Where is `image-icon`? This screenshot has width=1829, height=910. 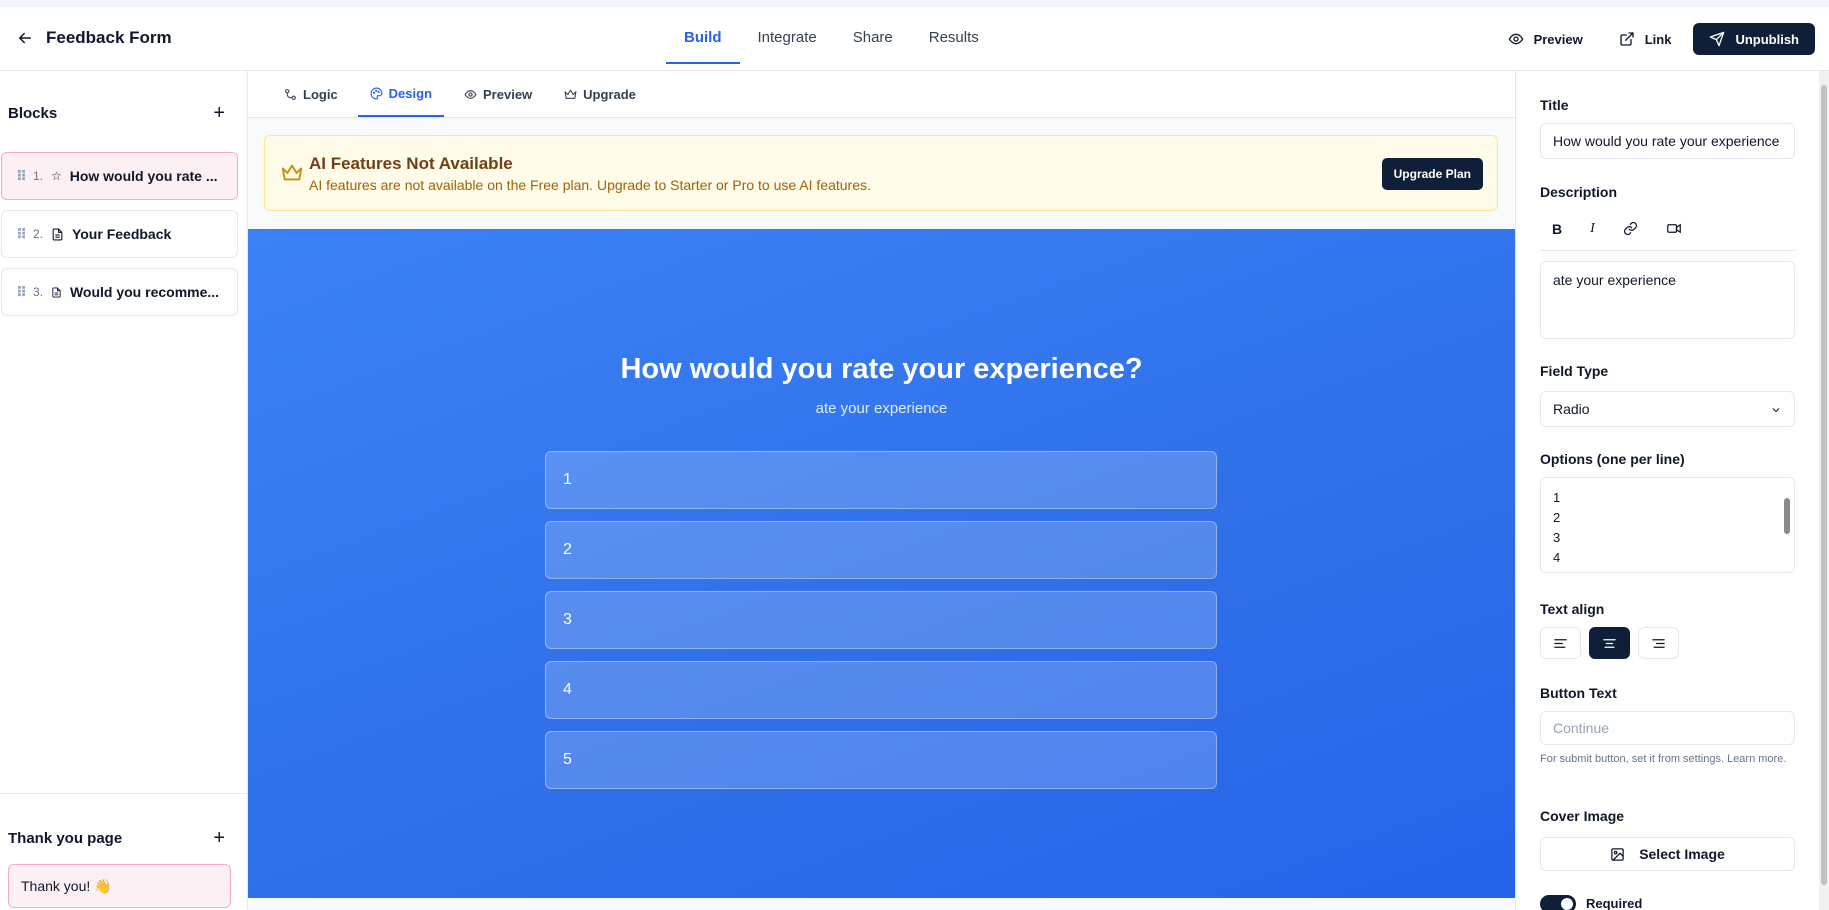
image-icon is located at coordinates (1617, 854).